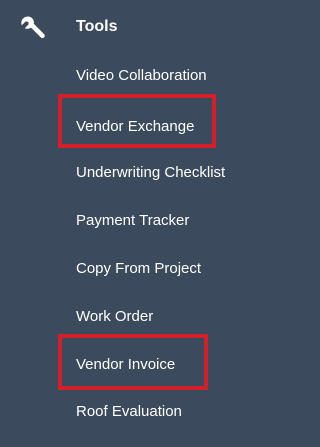 The width and height of the screenshot is (320, 447). I want to click on menu-item-vendor-exchange: Vendor Exchange, so click(135, 127).